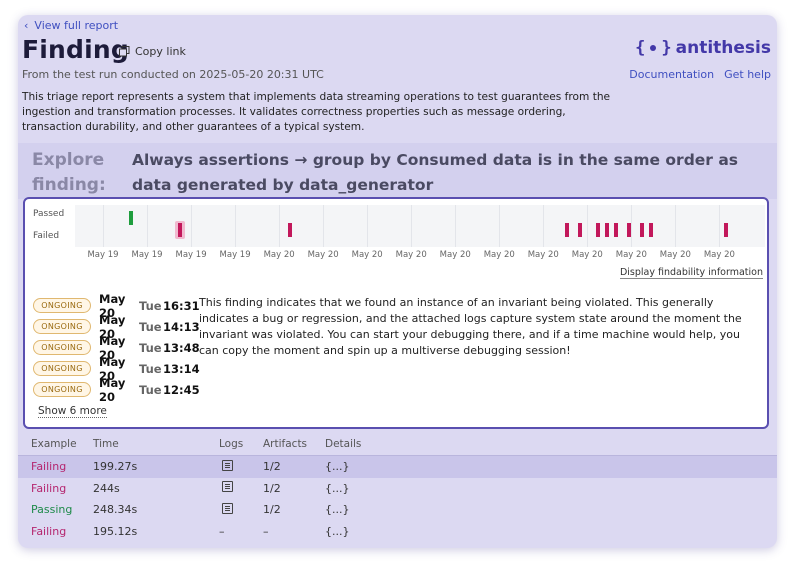  I want to click on event-date: May 20, so click(112, 389).